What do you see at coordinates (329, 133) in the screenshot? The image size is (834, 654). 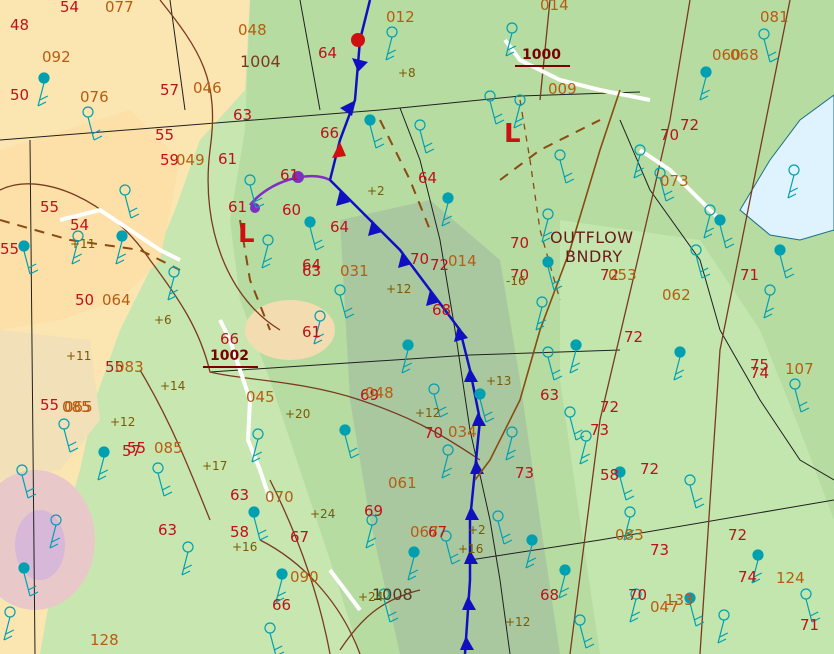 I see `temperature-value: 66` at bounding box center [329, 133].